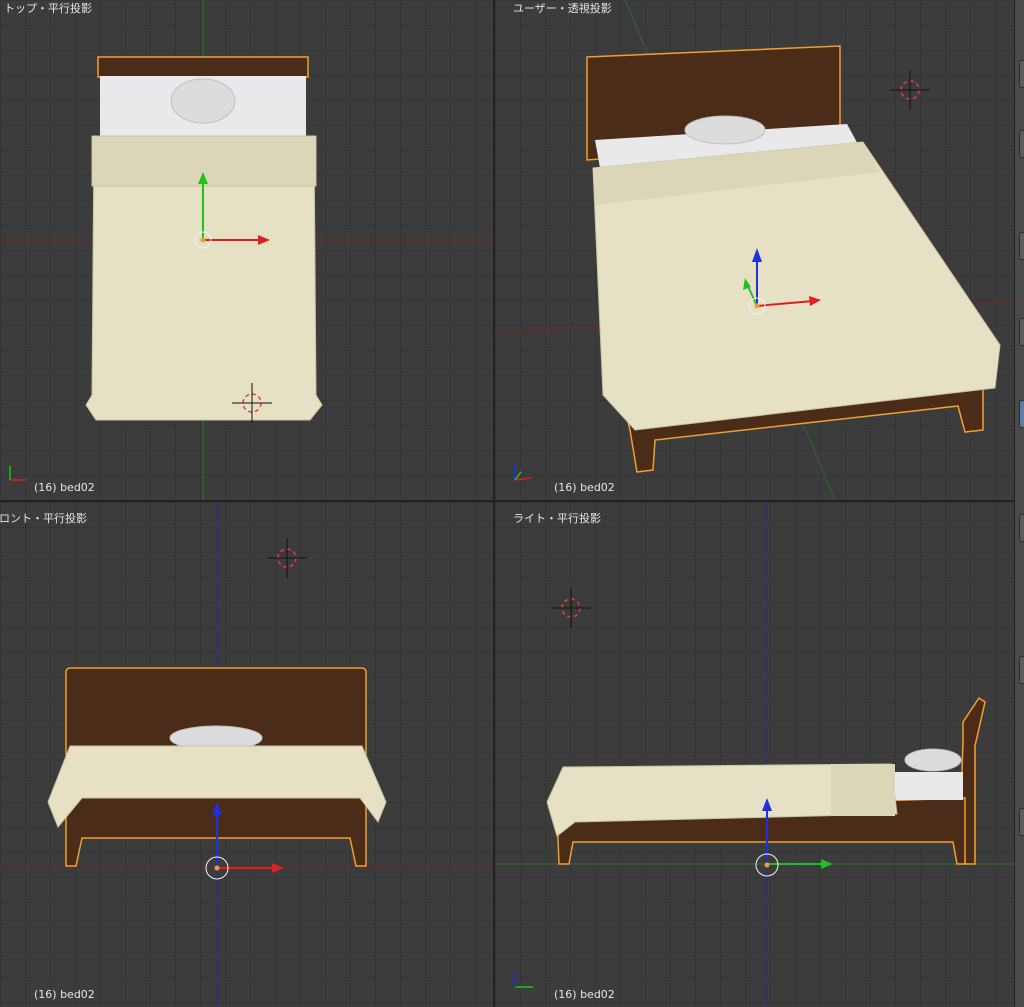 This screenshot has height=1007, width=1024. Describe the element at coordinates (1021, 414) in the screenshot. I see `tool-tab-active` at that location.